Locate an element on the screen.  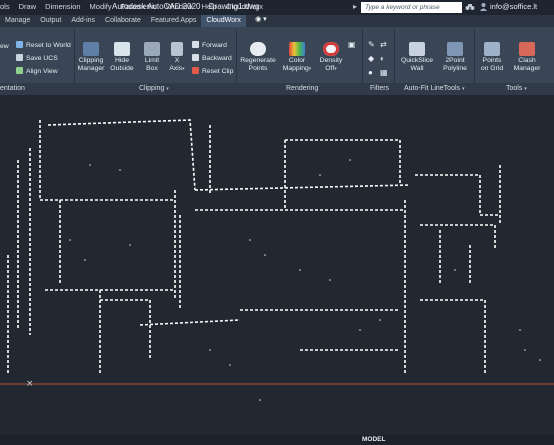
partial-view-button: ew is located at coordinates (4, 46).